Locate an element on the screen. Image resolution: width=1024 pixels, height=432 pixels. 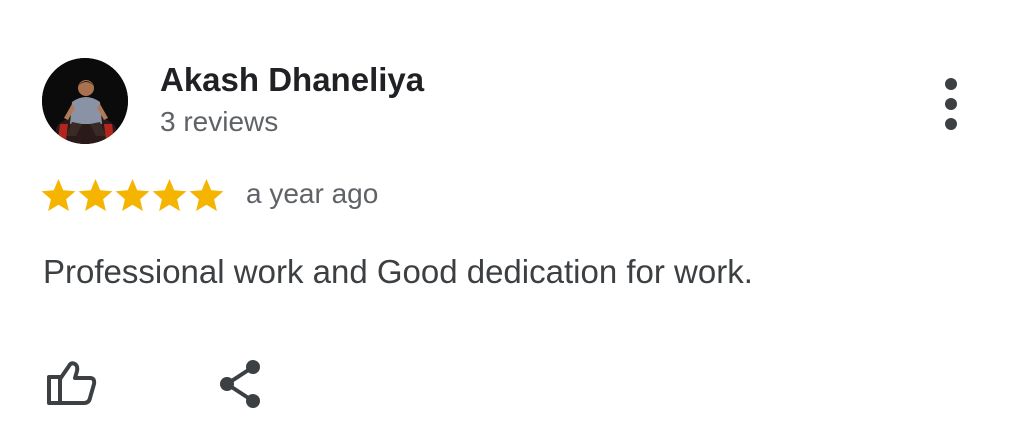
avatar-photo is located at coordinates (85, 101).